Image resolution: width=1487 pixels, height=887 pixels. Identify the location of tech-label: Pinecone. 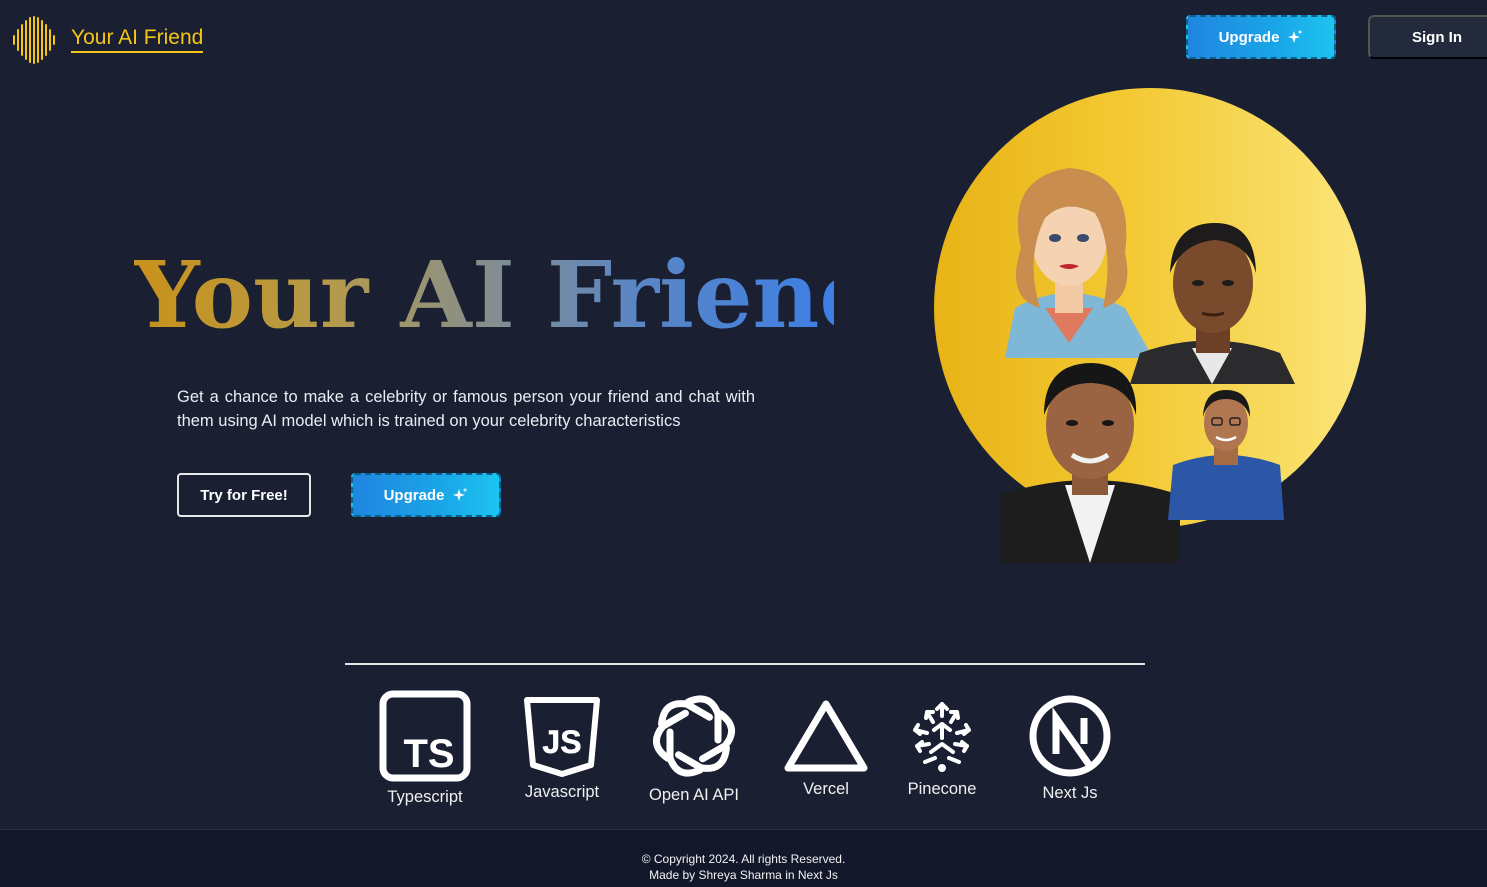
(942, 789).